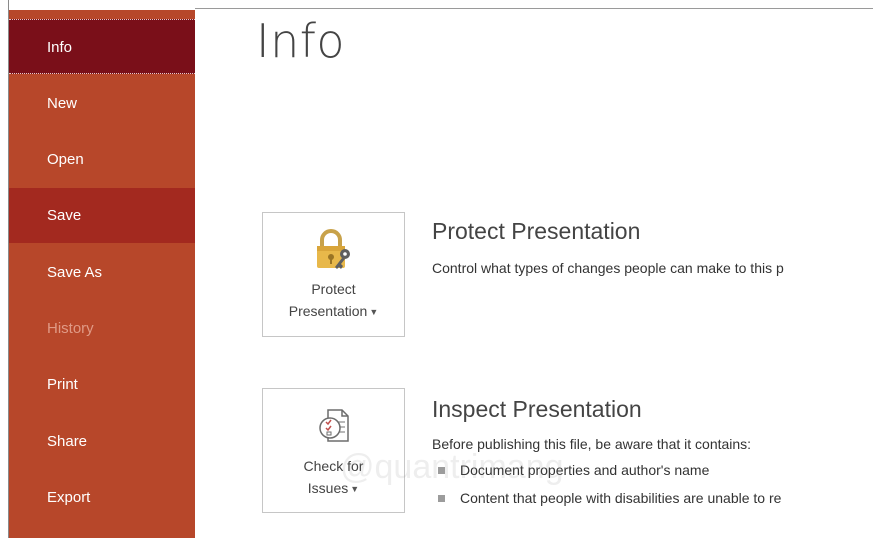 Image resolution: width=873 pixels, height=538 pixels. What do you see at coordinates (585, 470) in the screenshot?
I see `inspect-bullet-text: Document properties and author's name` at bounding box center [585, 470].